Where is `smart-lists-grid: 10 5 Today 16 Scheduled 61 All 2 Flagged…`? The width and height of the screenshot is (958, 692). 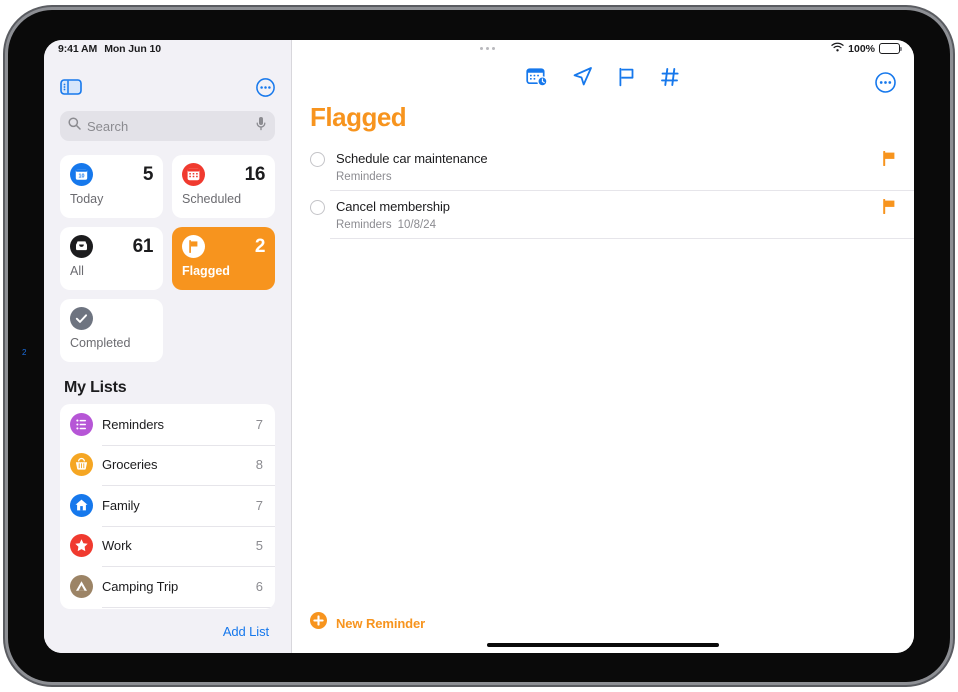
smart-lists-grid: 10 5 Today 16 Scheduled 61 All 2 Flagged… is located at coordinates (167, 258).